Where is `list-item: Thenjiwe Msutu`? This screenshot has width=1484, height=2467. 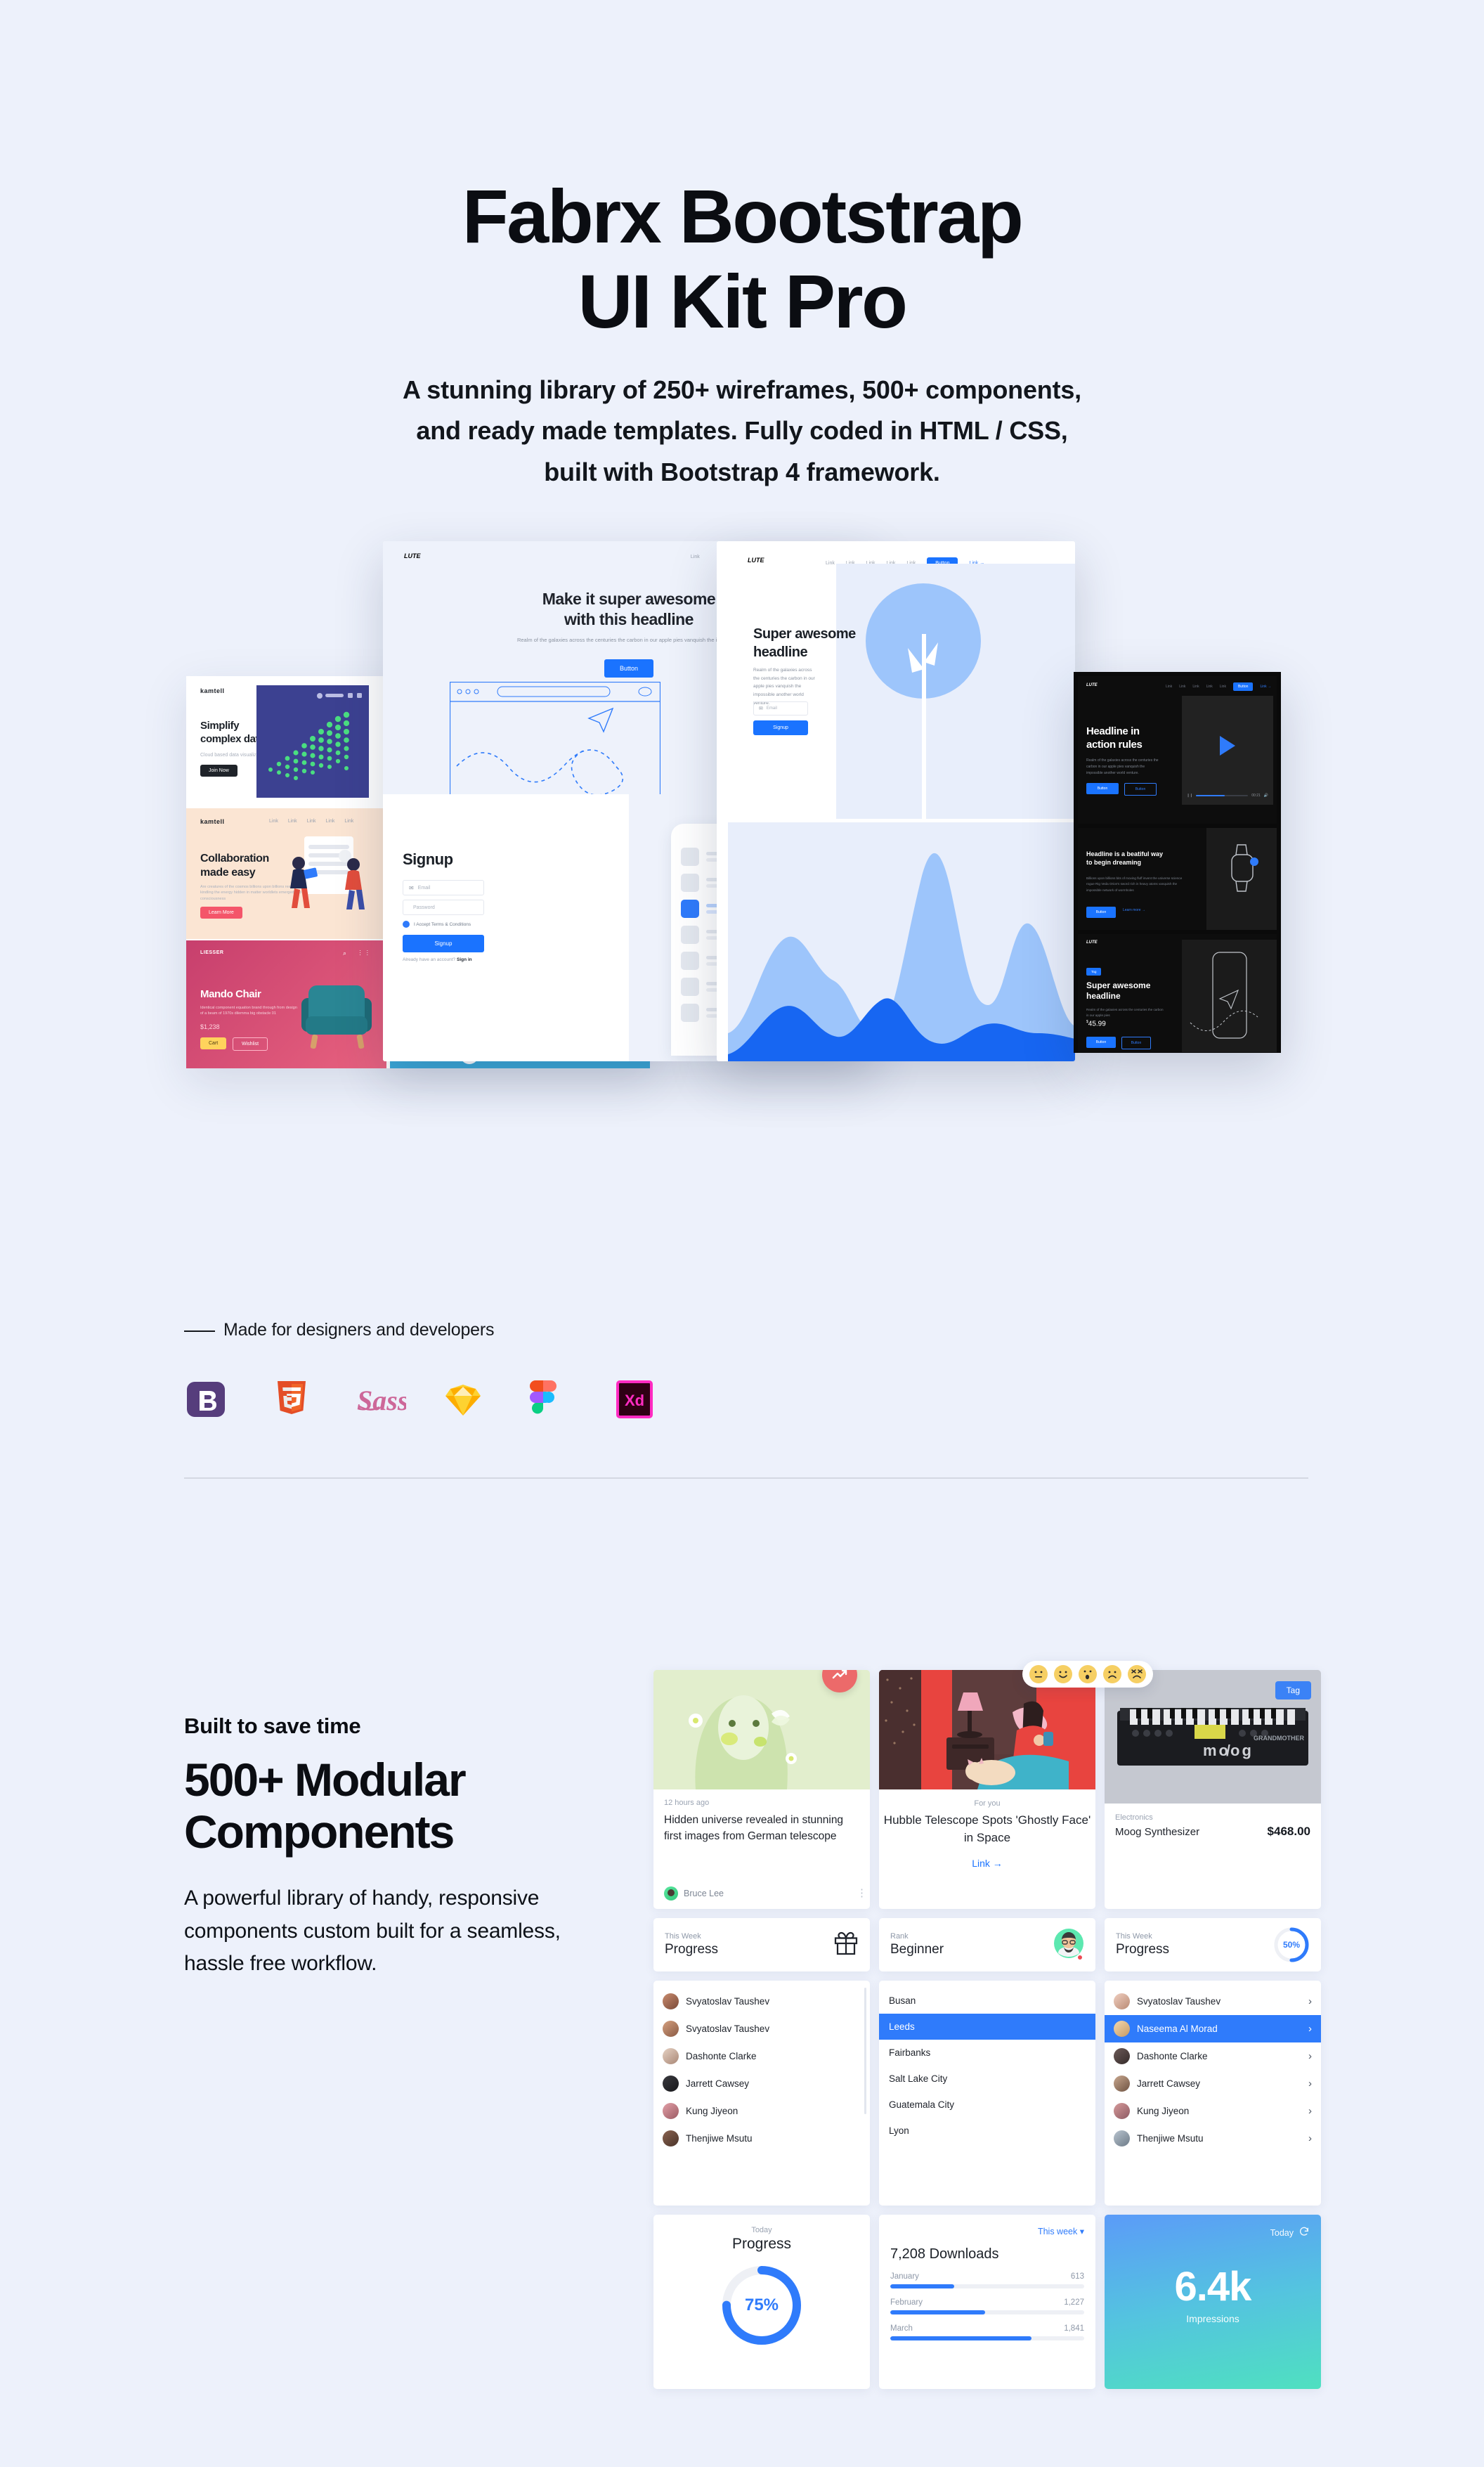
list-item: Thenjiwe Msutu is located at coordinates (761, 2138).